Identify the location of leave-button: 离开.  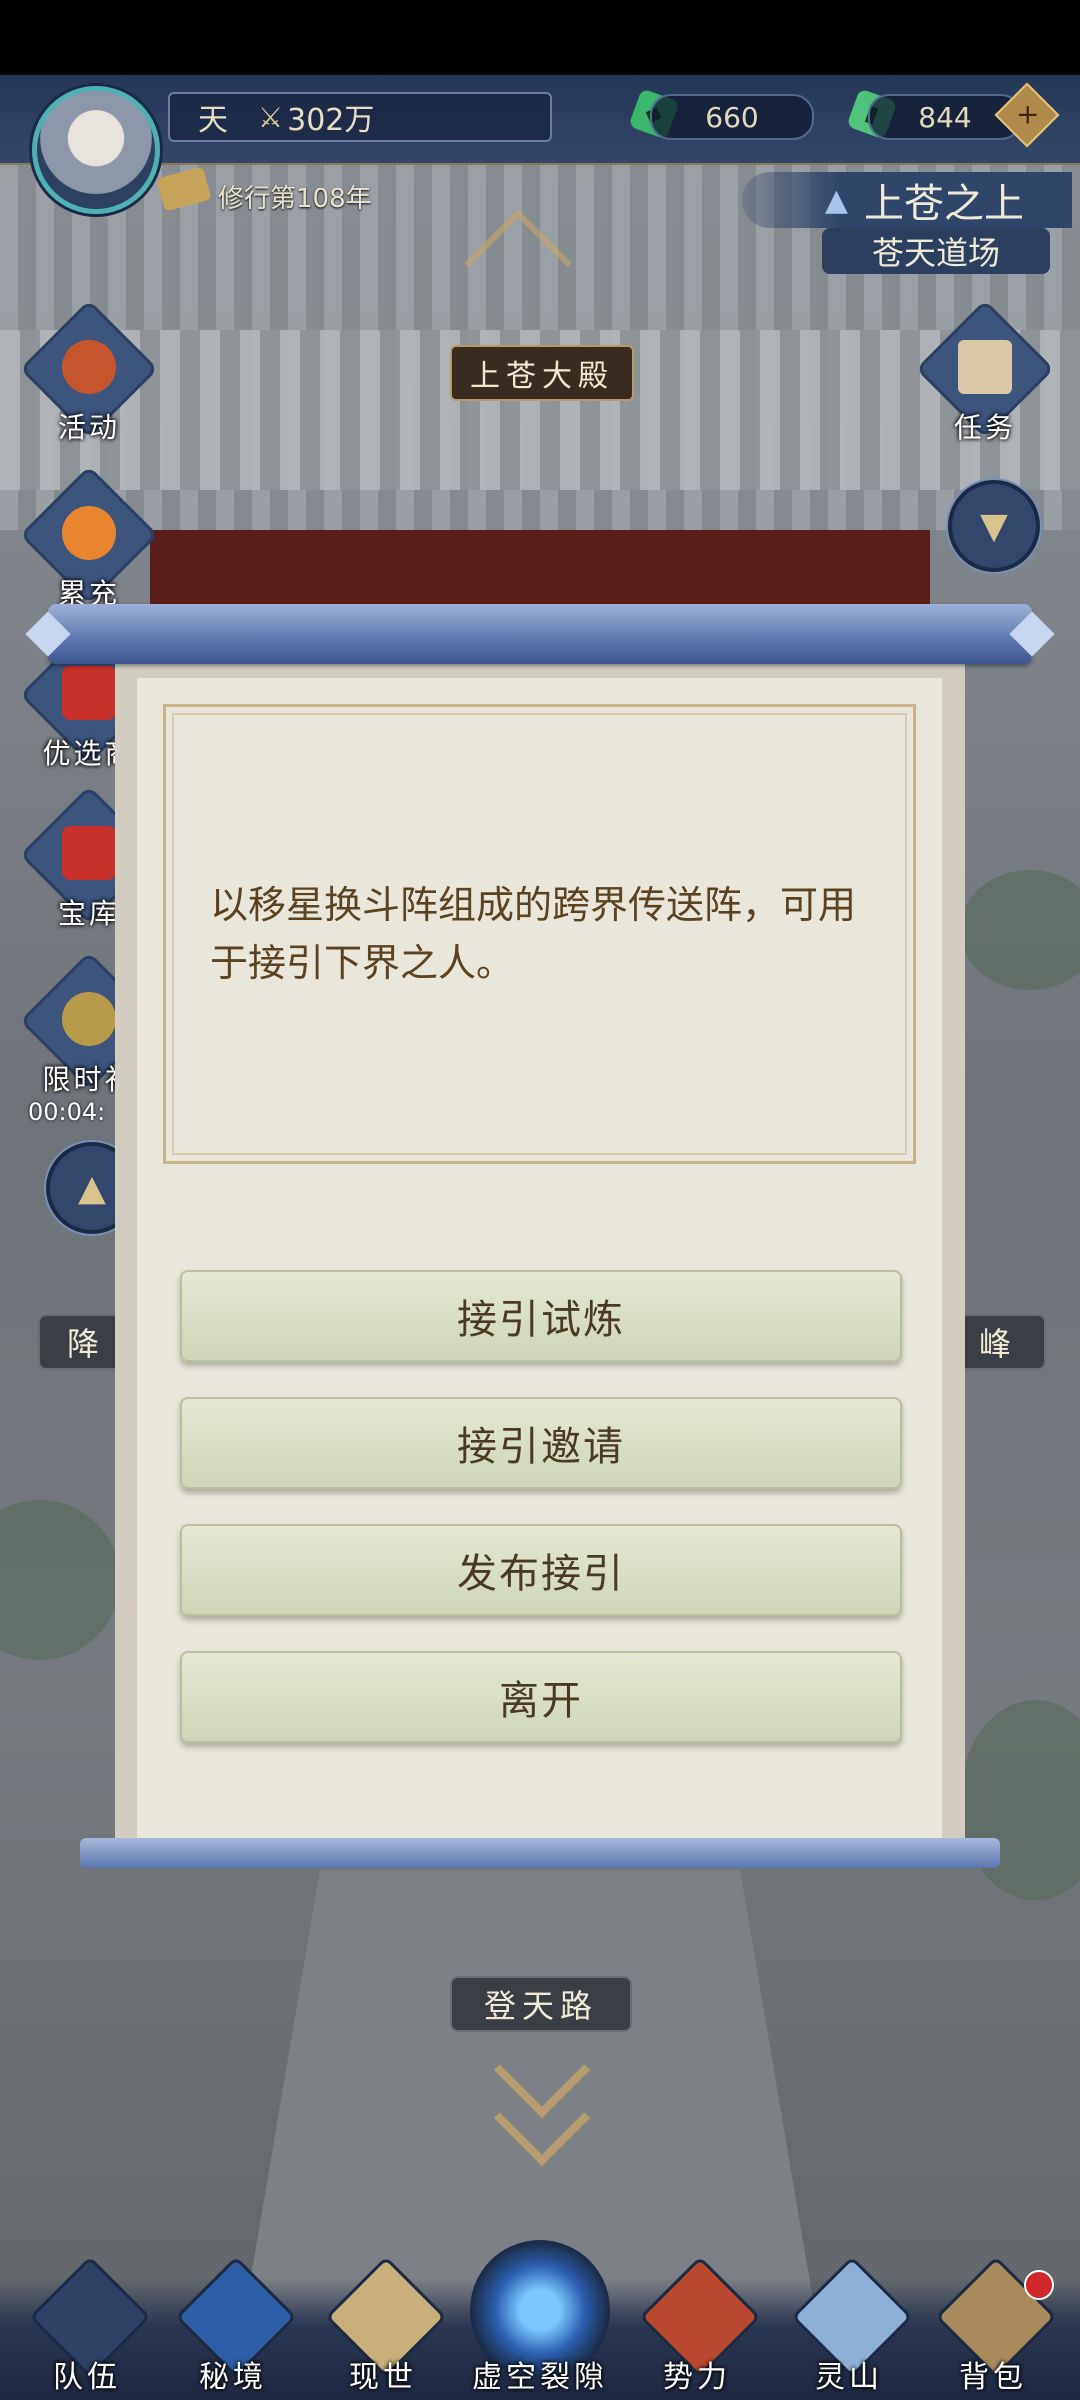
(541, 1697).